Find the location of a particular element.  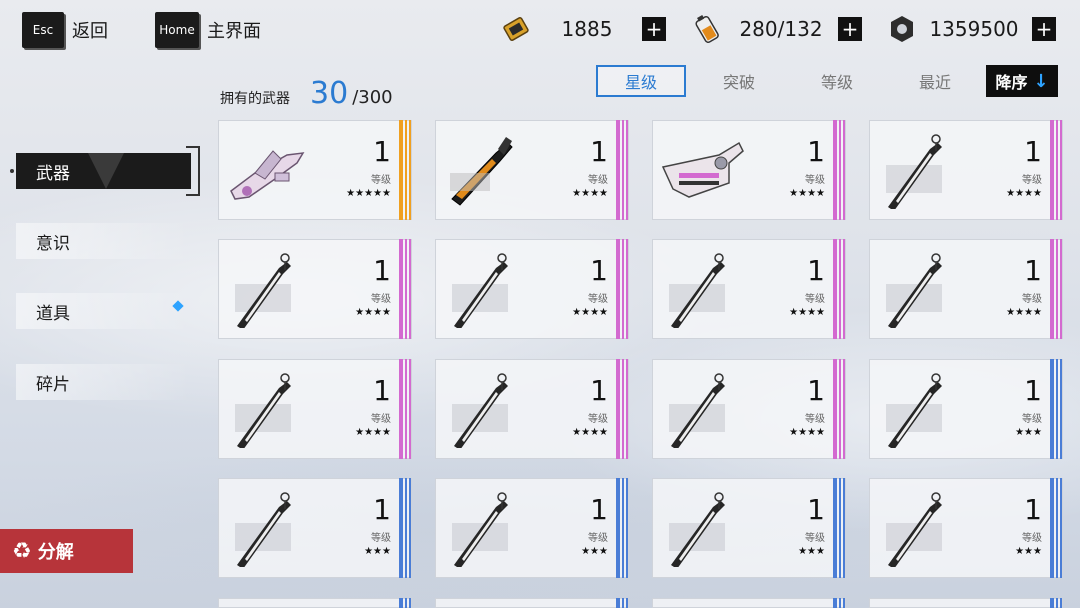

tab-sort-stars: 星级 is located at coordinates (641, 81).